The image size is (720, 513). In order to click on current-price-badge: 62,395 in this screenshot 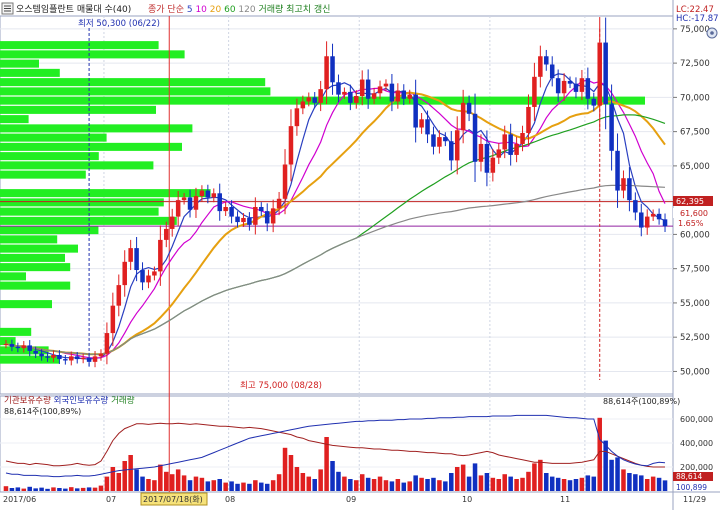, I will do `click(693, 201)`.